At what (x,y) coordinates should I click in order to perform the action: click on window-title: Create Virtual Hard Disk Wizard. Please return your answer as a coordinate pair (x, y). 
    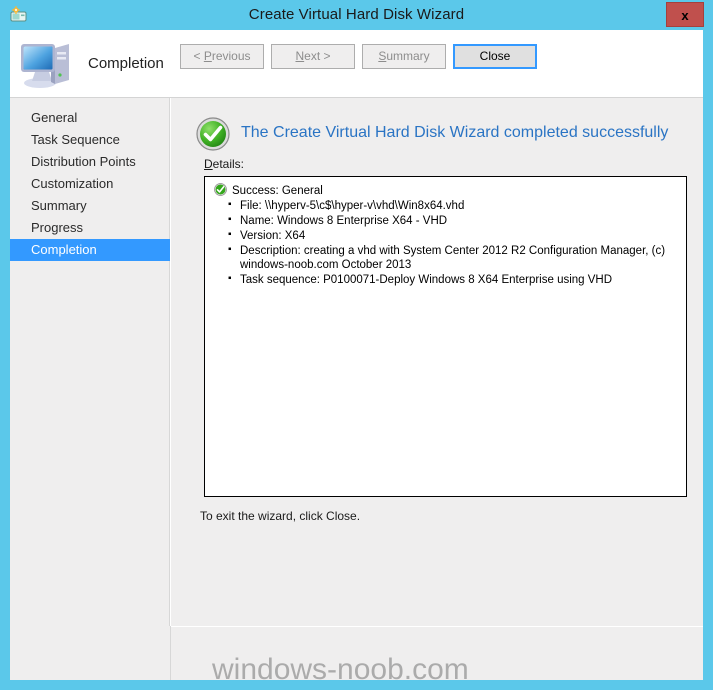
    Looking at the image, I should click on (356, 14).